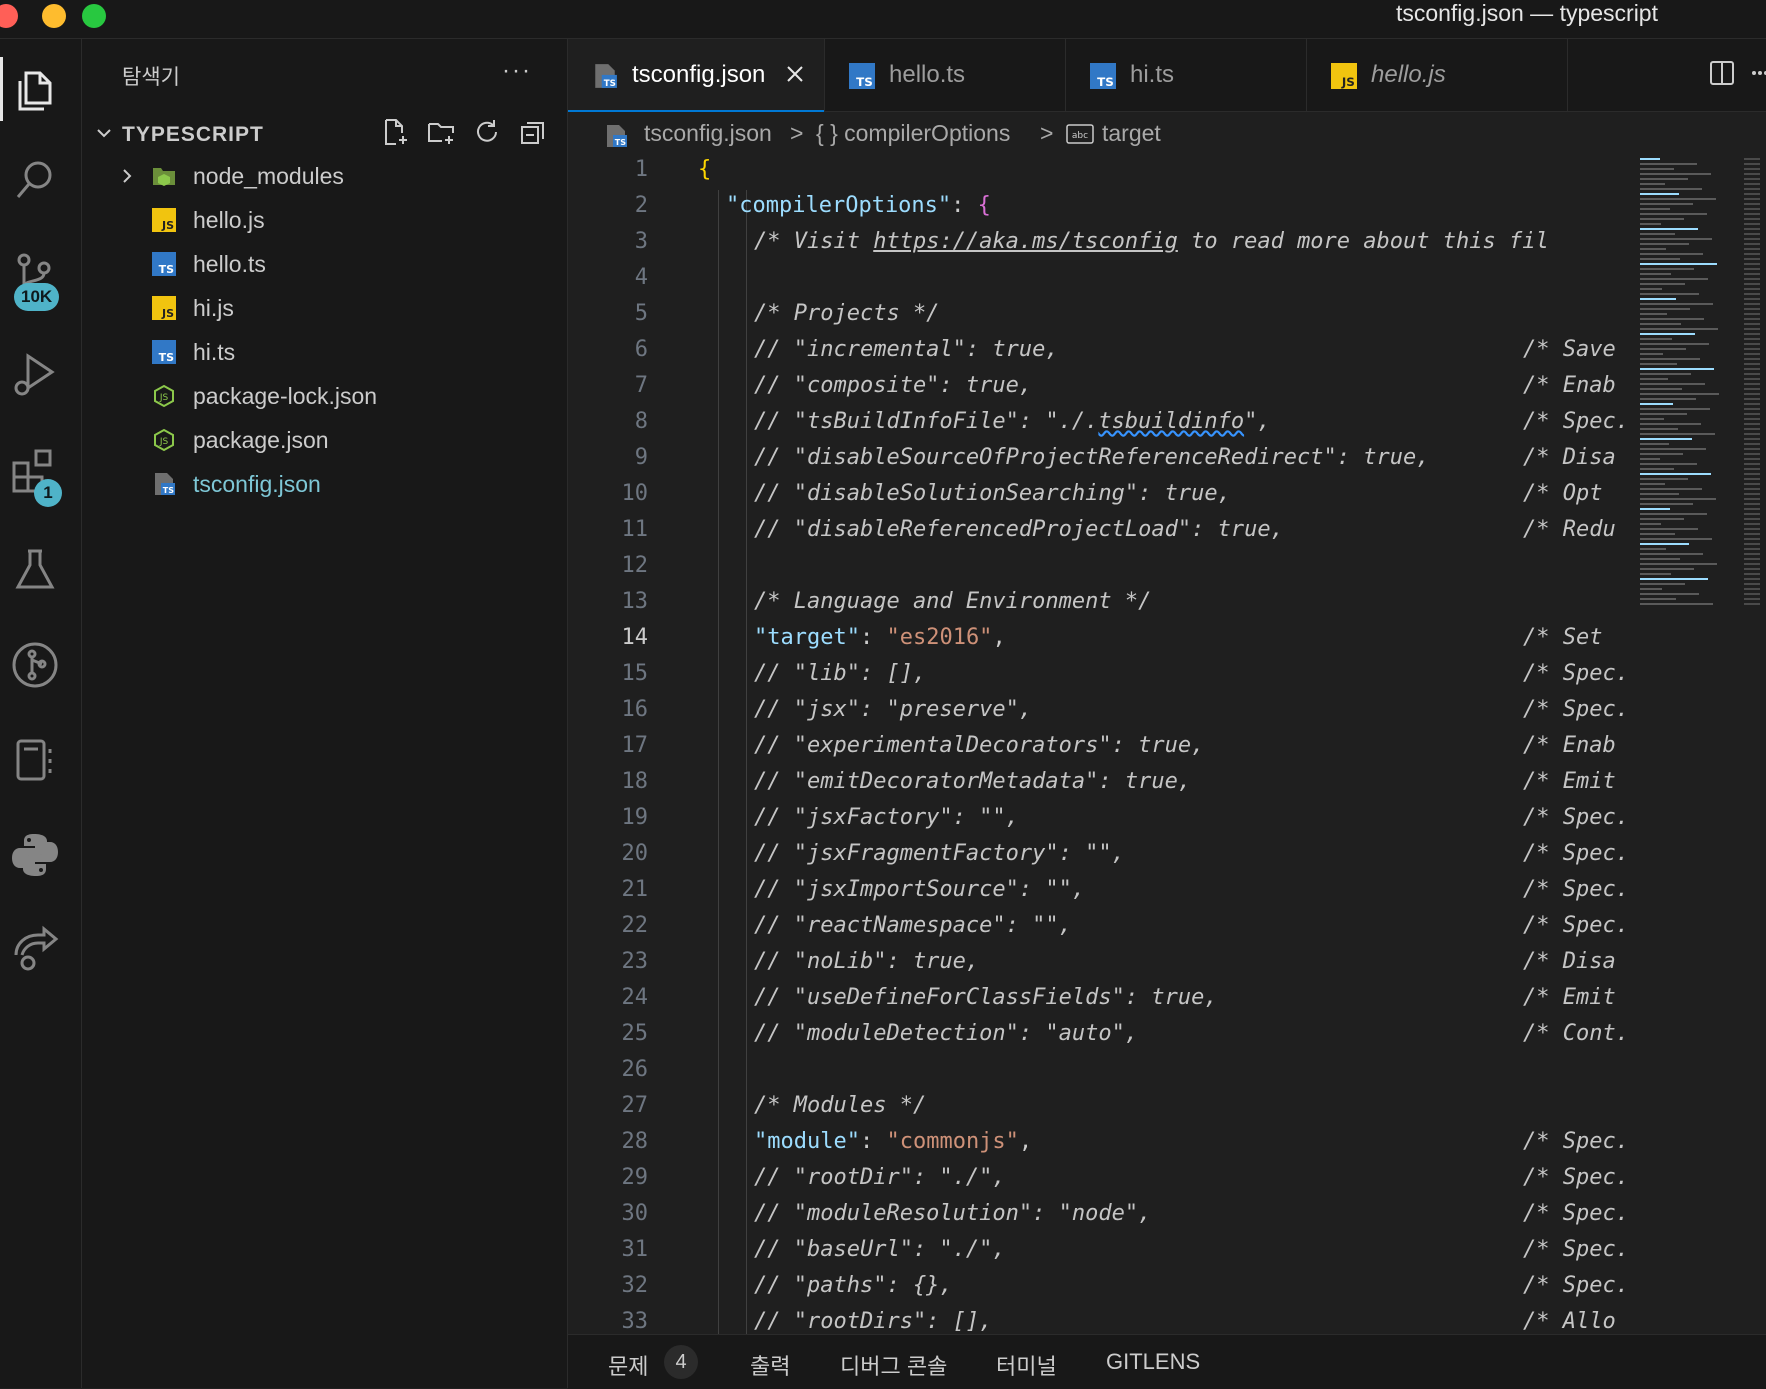  What do you see at coordinates (1569, 529) in the screenshot?
I see `trailing-comment: /* Redu` at bounding box center [1569, 529].